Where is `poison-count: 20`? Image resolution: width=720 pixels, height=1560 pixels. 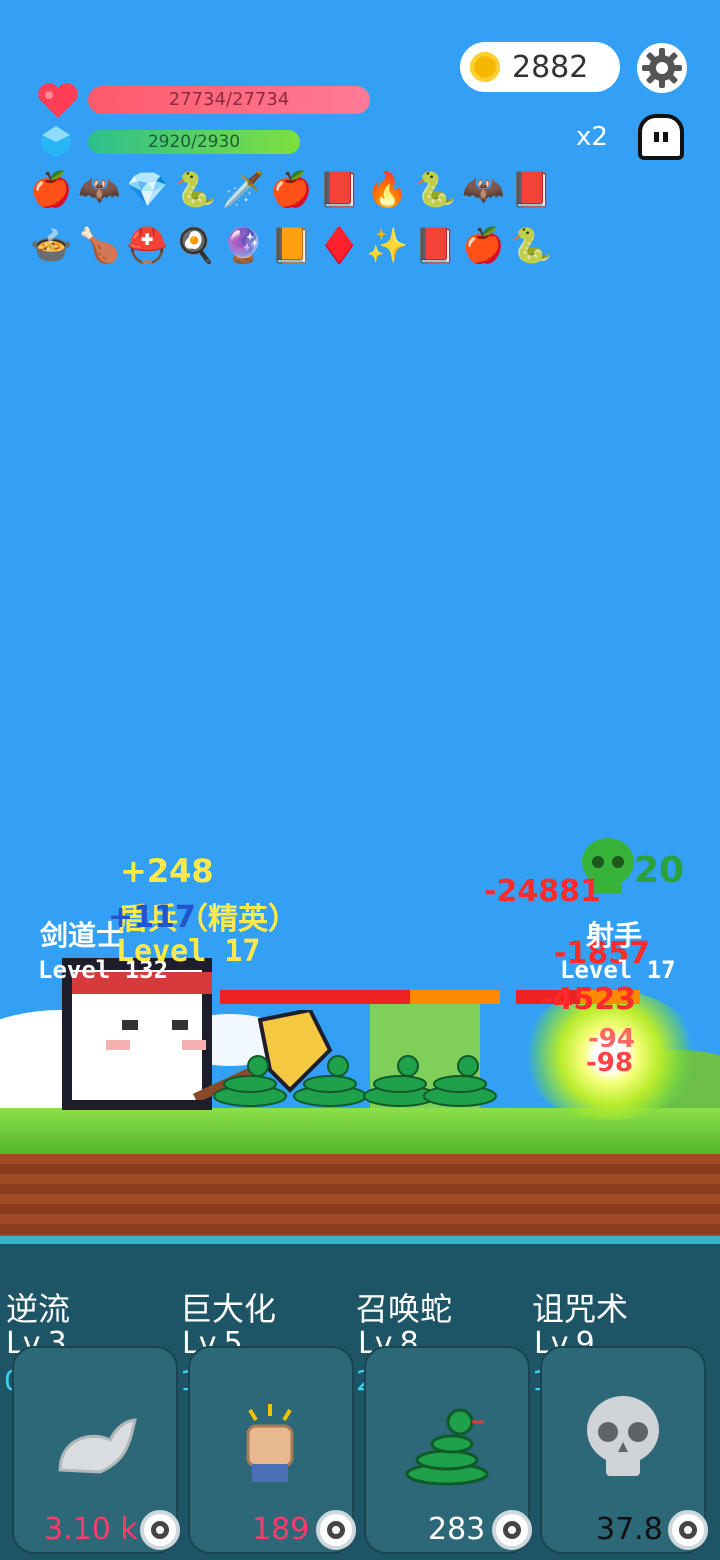 poison-count: 20 is located at coordinates (659, 870).